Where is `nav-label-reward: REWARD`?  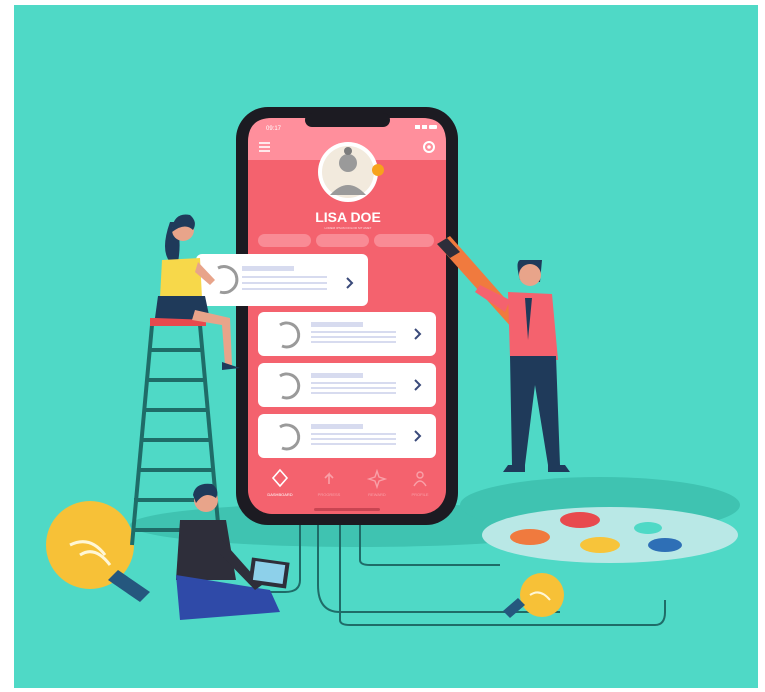
nav-label-reward: REWARD is located at coordinates (377, 494).